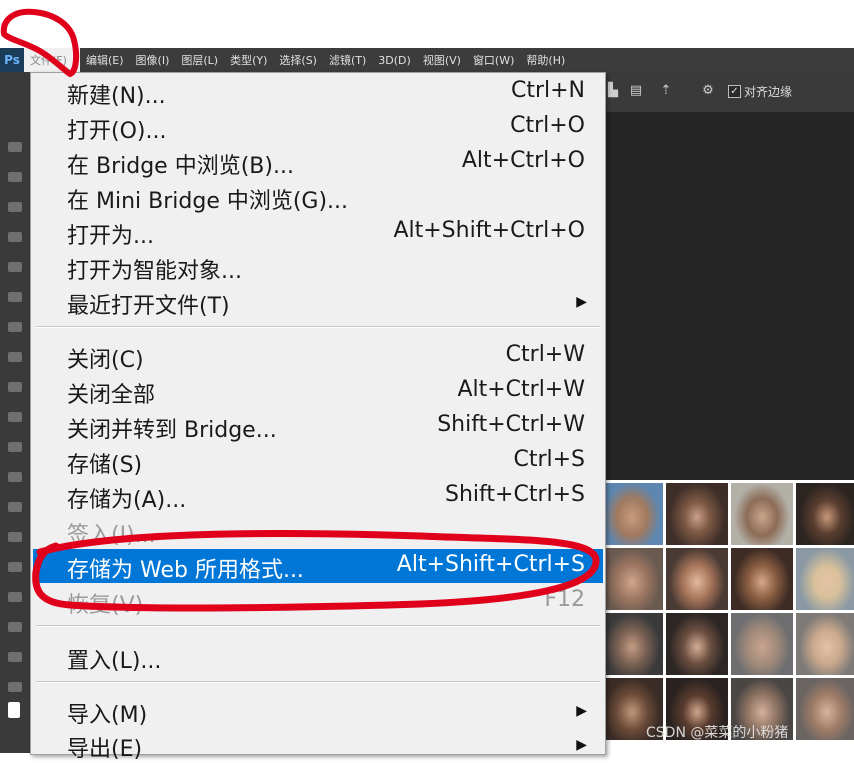 This screenshot has width=854, height=763. What do you see at coordinates (511, 424) in the screenshot?
I see `menu-item-shortcut: Shift+Ctrl+W` at bounding box center [511, 424].